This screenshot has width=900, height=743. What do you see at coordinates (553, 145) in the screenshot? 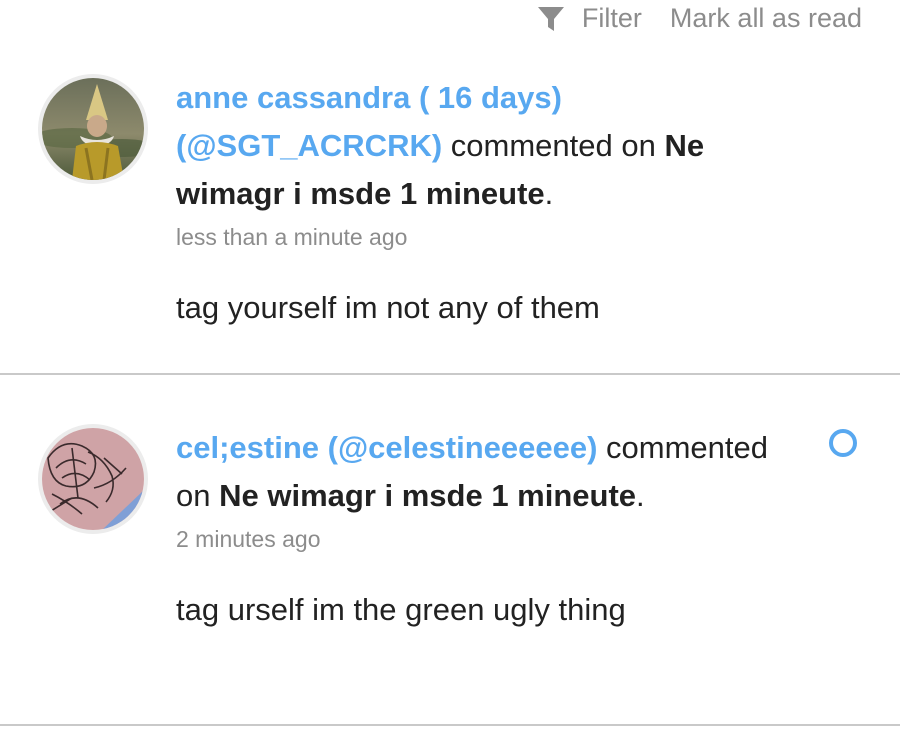
I see `action-text: commented on` at bounding box center [553, 145].